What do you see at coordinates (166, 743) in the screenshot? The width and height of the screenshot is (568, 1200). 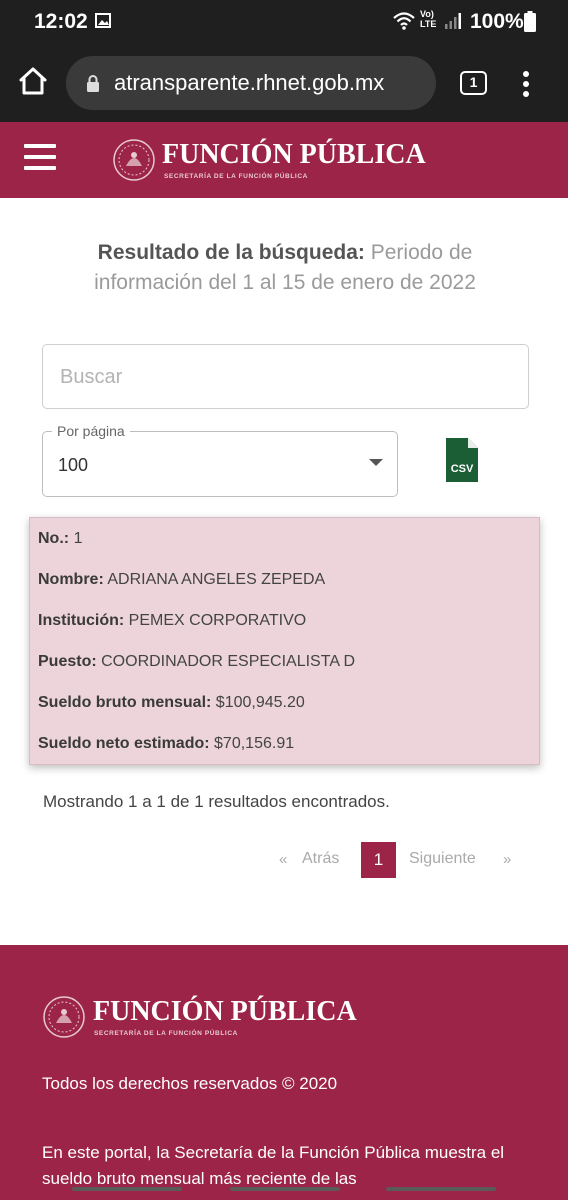 I see `card-row-net-salary: Sueldo neto estimado: $70,156.91` at bounding box center [166, 743].